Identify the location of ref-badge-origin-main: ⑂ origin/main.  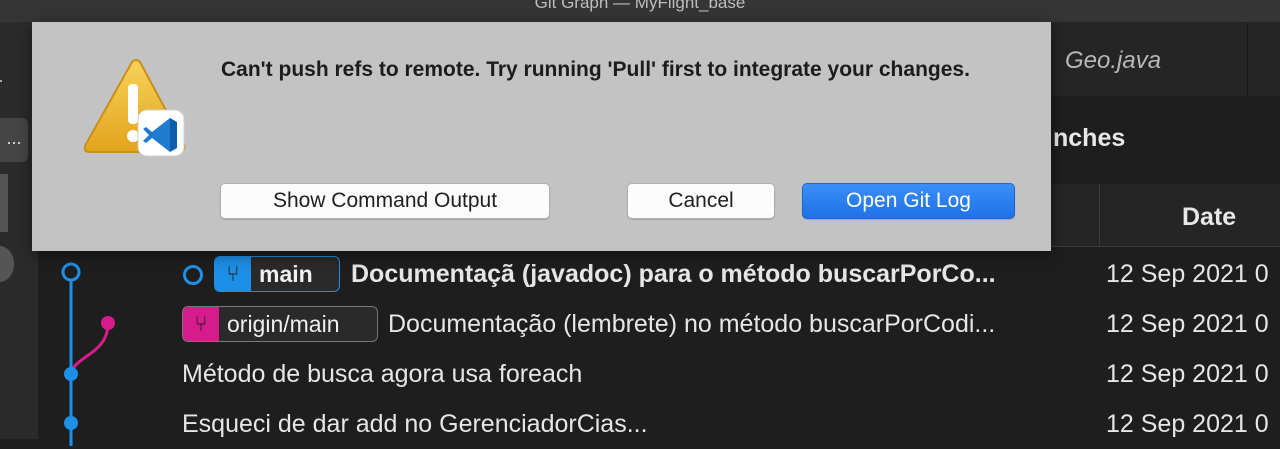
(280, 324).